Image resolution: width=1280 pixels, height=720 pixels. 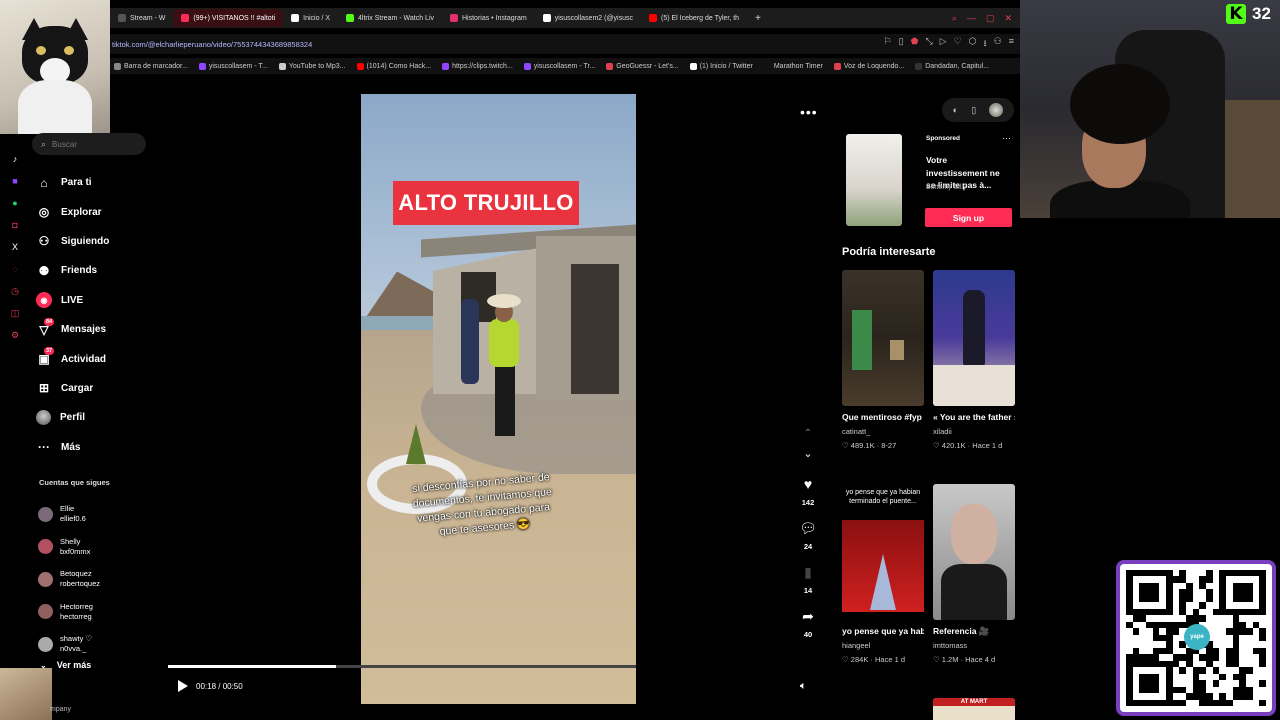 What do you see at coordinates (402, 666) in the screenshot?
I see `video-progress-bar` at bounding box center [402, 666].